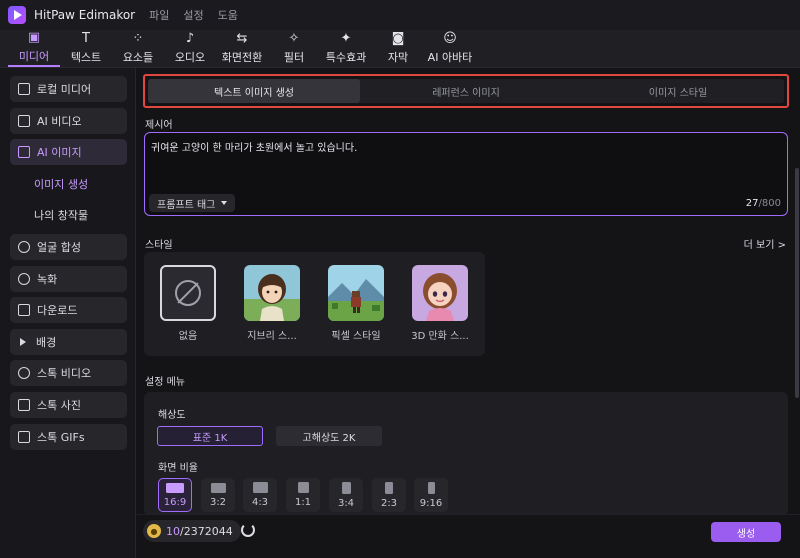 The width and height of the screenshot is (800, 558). What do you see at coordinates (242, 48) in the screenshot?
I see `tool-transition: ⇆ 화면전환` at bounding box center [242, 48].